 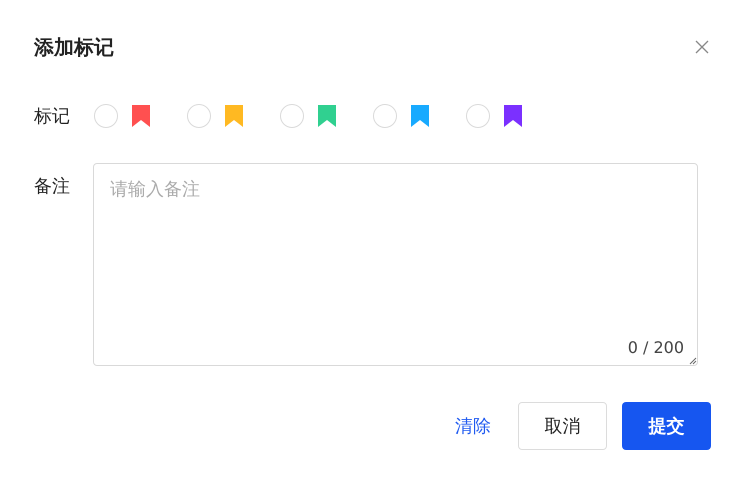 I want to click on submit-button: 提交, so click(x=666, y=426).